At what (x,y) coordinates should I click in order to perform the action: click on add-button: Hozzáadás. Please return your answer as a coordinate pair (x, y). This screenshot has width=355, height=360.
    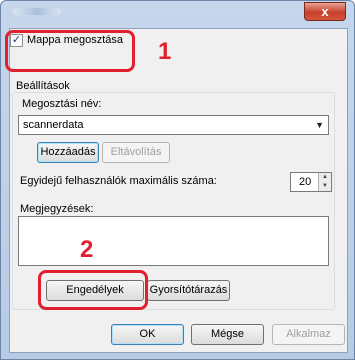
    Looking at the image, I should click on (68, 152).